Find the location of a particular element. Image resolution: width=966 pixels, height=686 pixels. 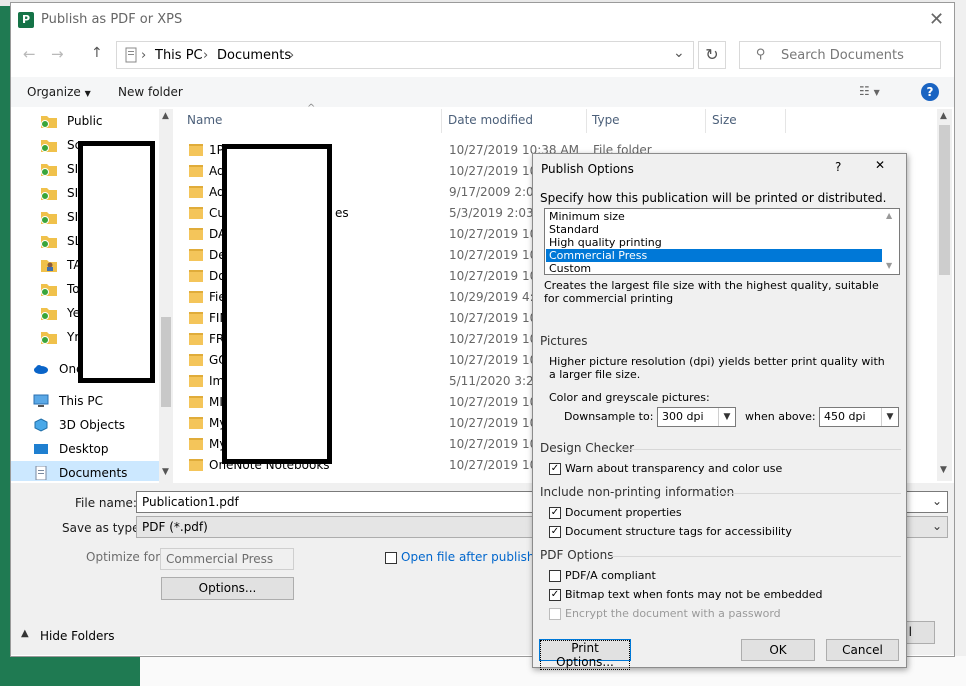

cancel-button: Cancel is located at coordinates (862, 650).